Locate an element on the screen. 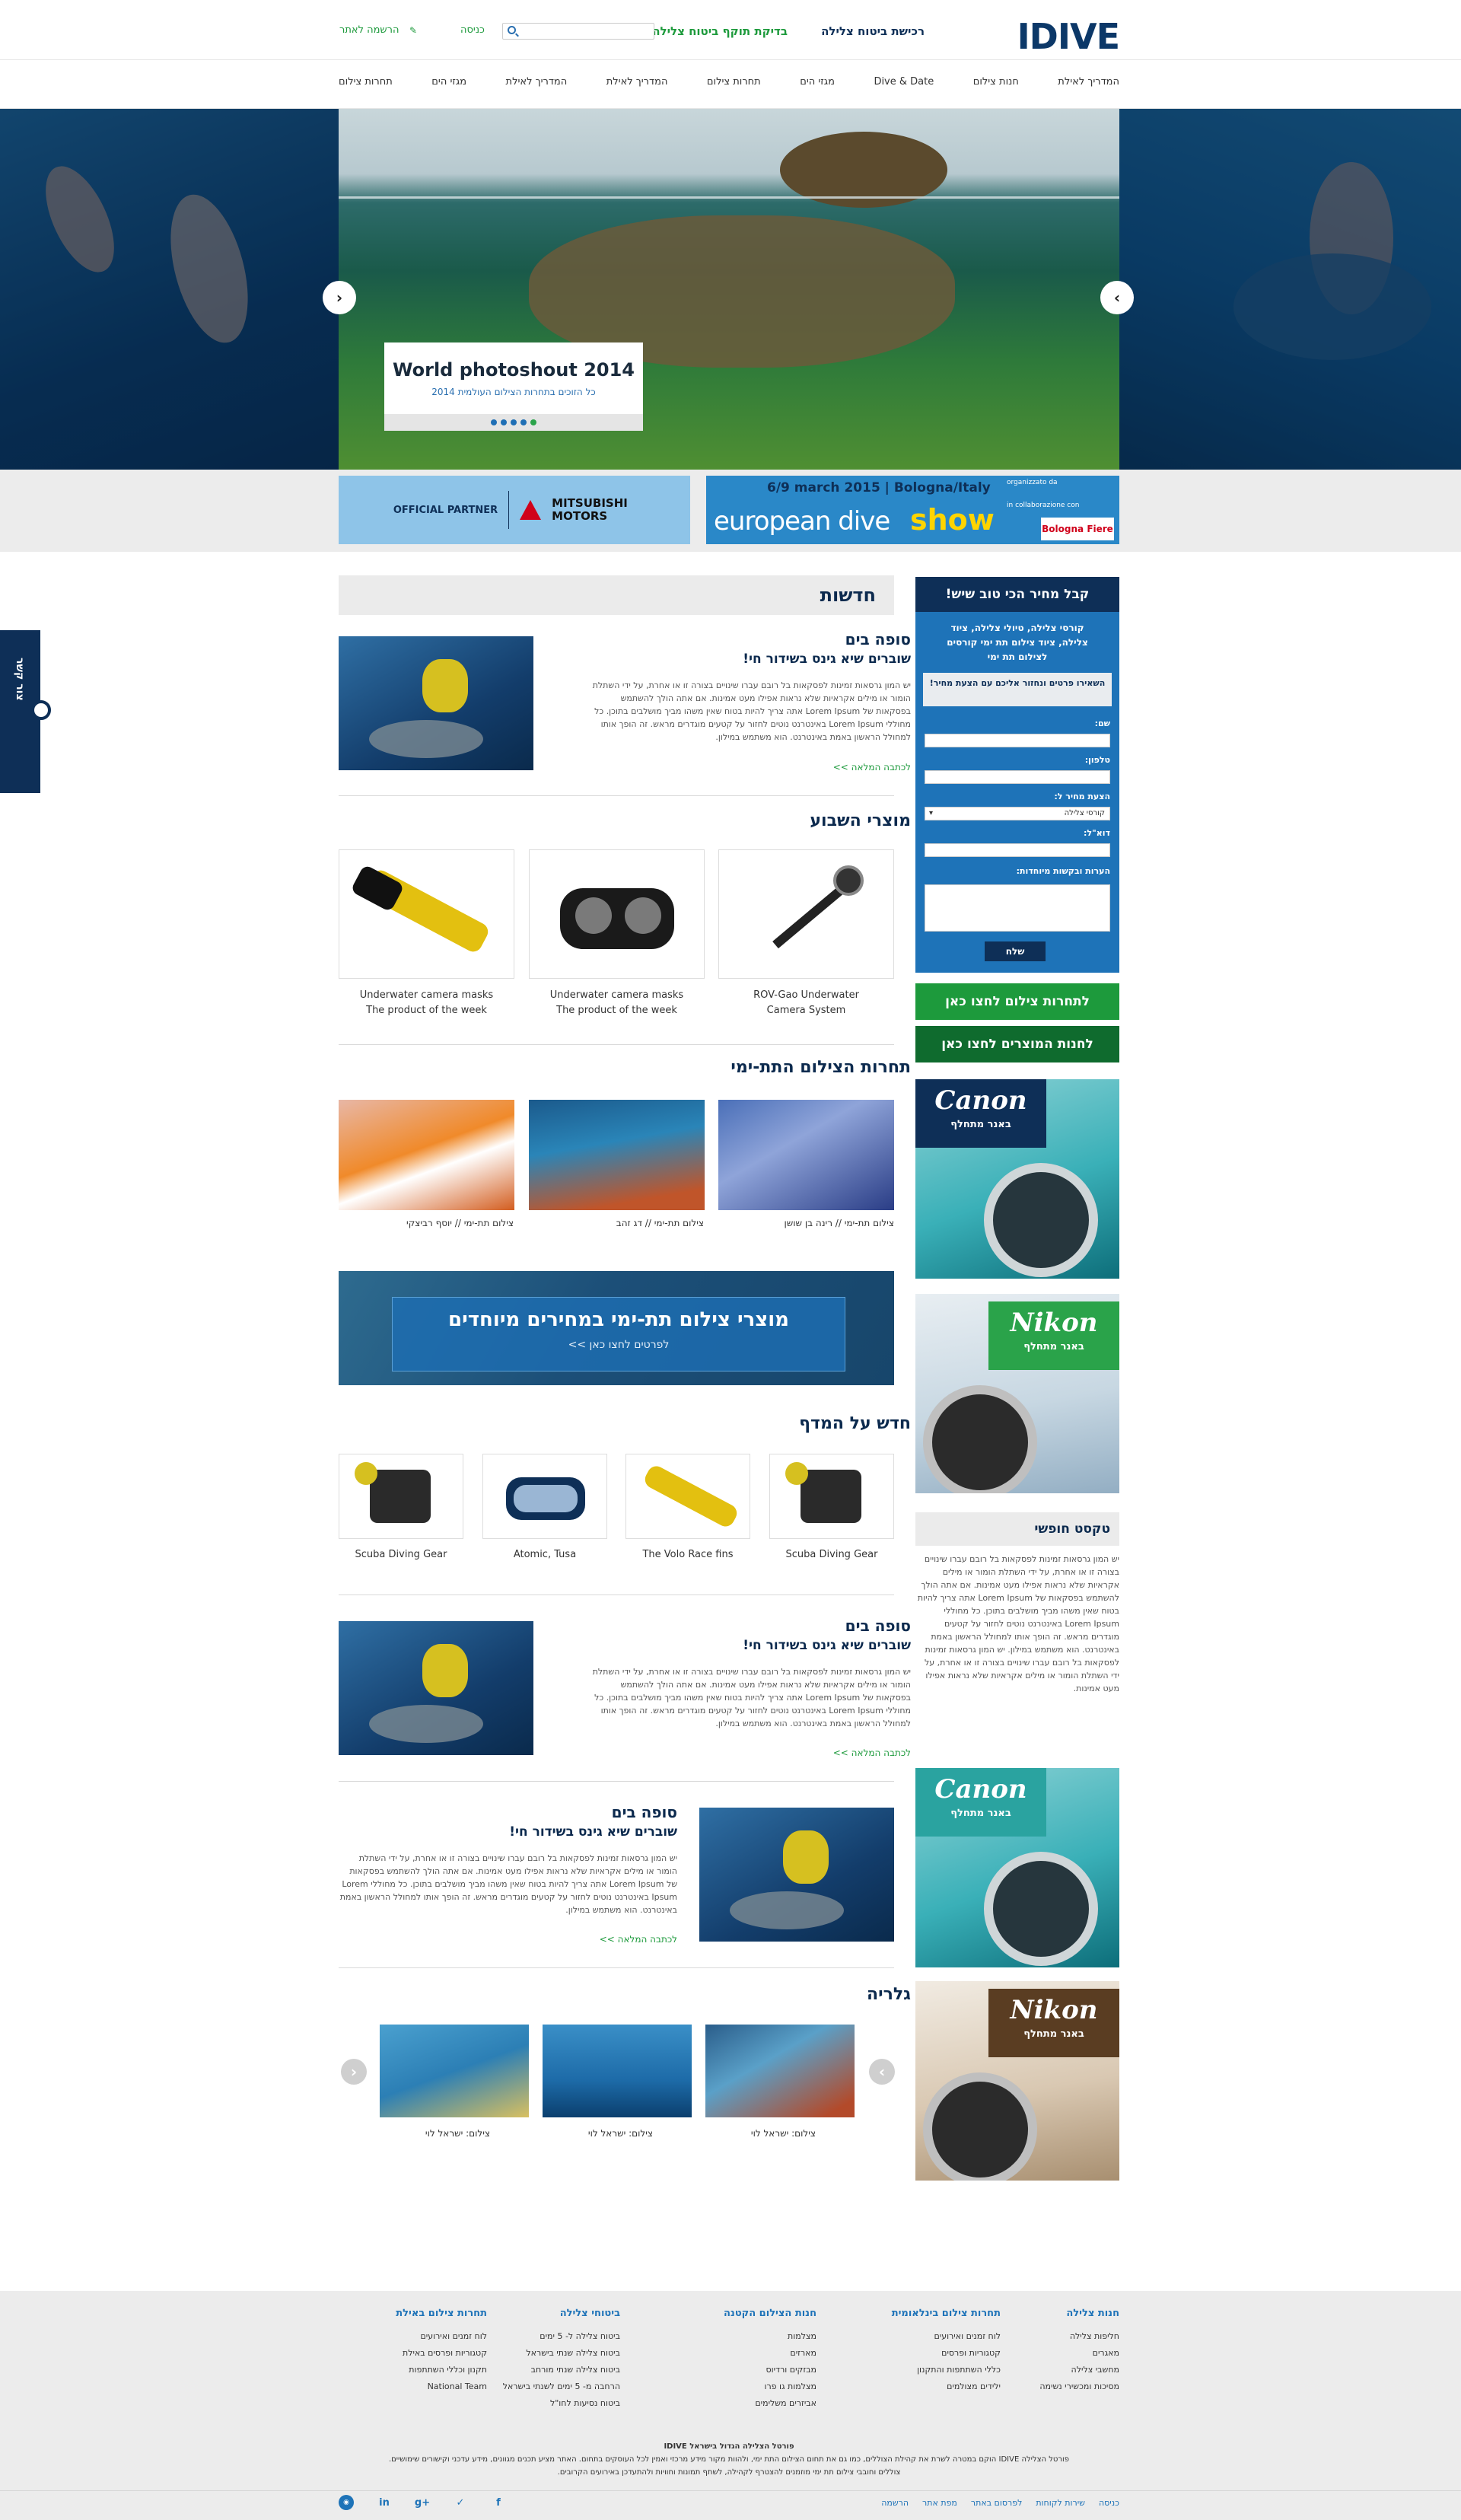 Image resolution: width=1461 pixels, height=2520 pixels. footer-link: מצלמות גו פרו is located at coordinates (740, 2386).